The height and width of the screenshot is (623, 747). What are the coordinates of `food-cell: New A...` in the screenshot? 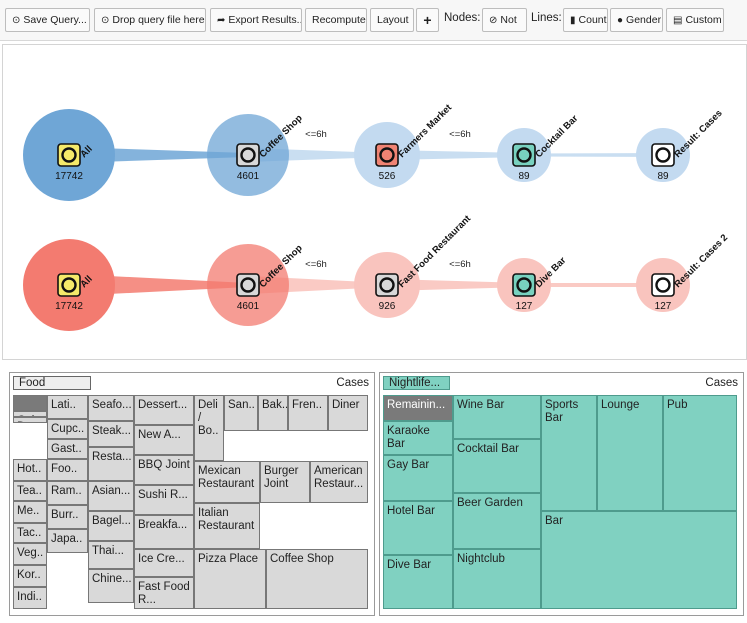 It's located at (164, 440).